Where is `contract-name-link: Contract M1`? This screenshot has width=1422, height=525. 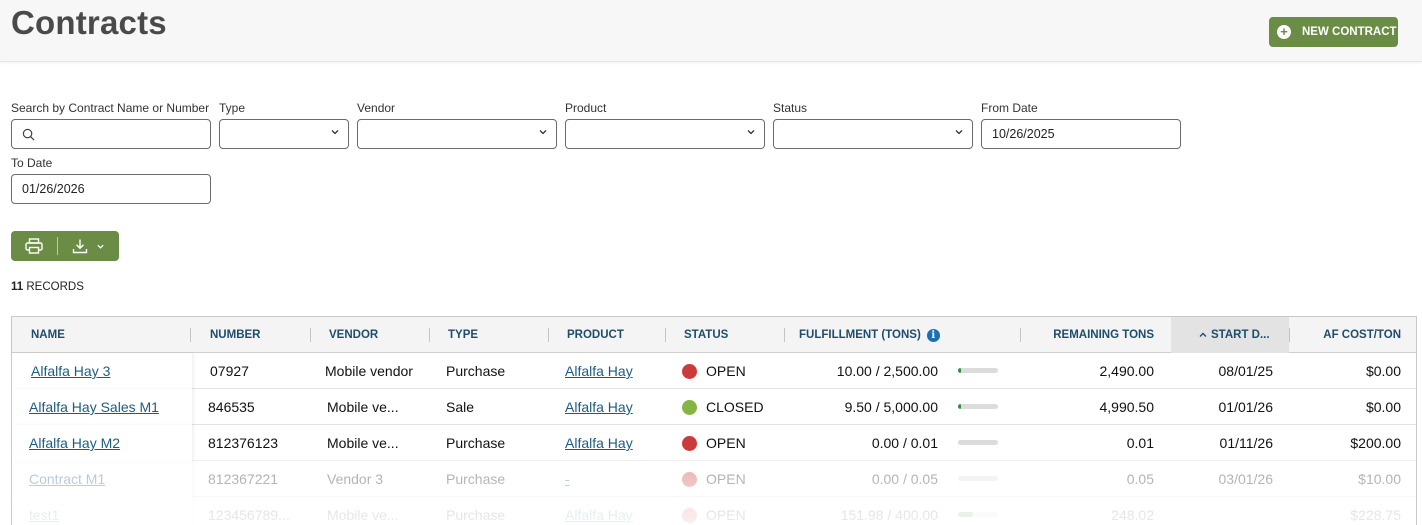
contract-name-link: Contract M1 is located at coordinates (67, 479).